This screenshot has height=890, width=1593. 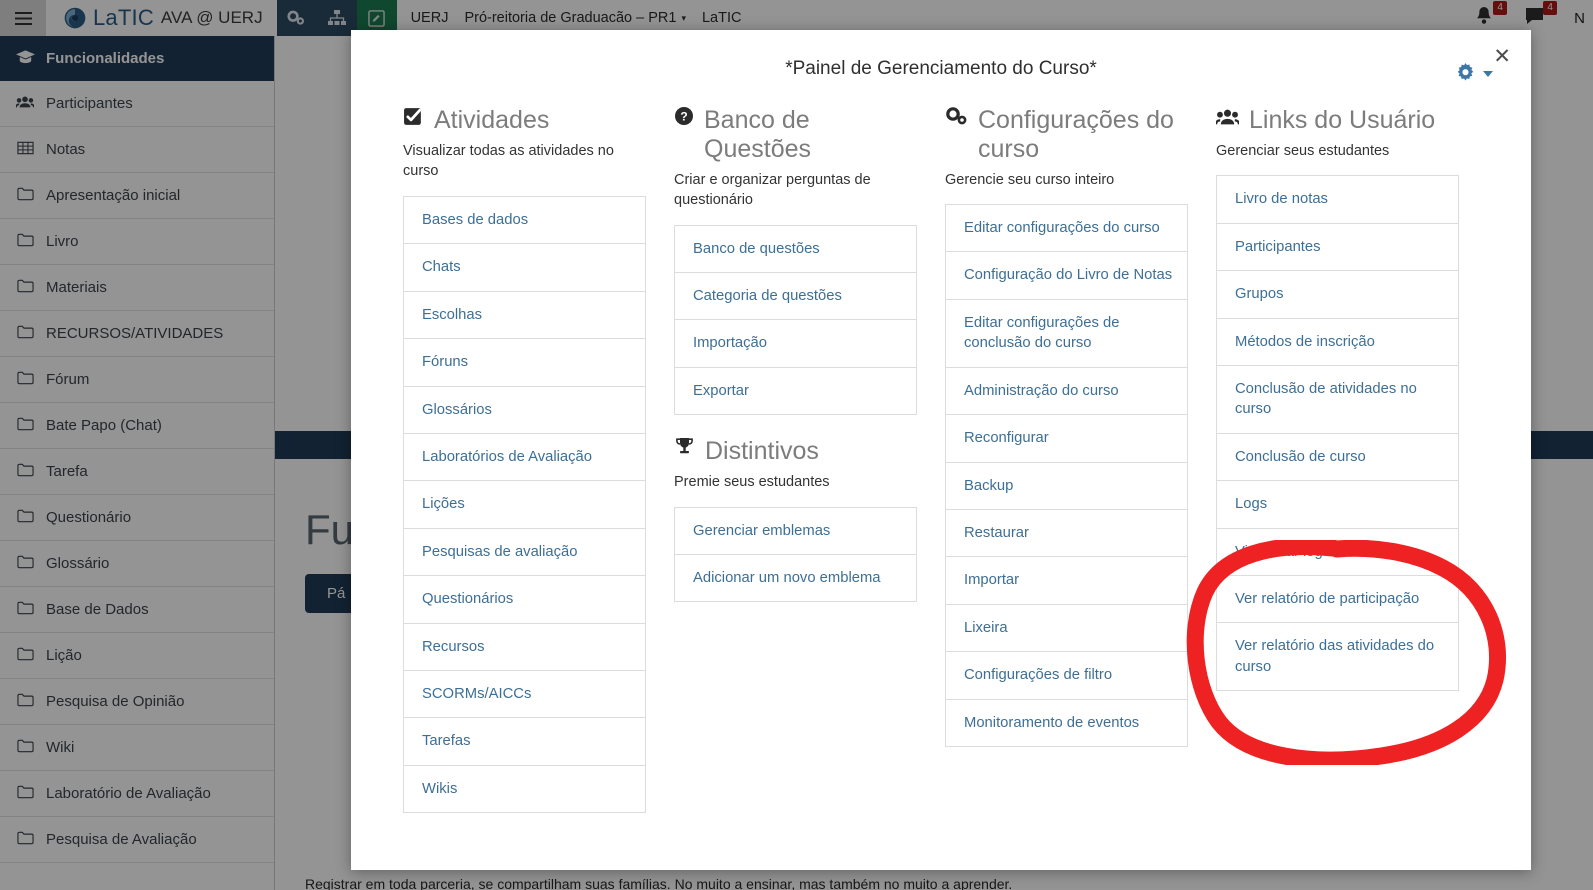 What do you see at coordinates (941, 68) in the screenshot?
I see `modal-title: *Painel de Gerenciamento do Curso*` at bounding box center [941, 68].